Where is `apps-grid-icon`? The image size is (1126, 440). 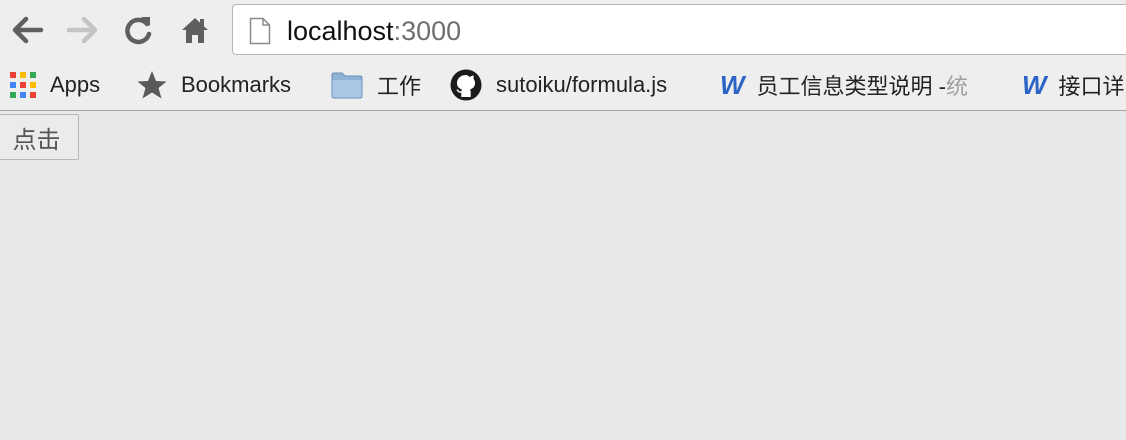
apps-grid-icon is located at coordinates (23, 85).